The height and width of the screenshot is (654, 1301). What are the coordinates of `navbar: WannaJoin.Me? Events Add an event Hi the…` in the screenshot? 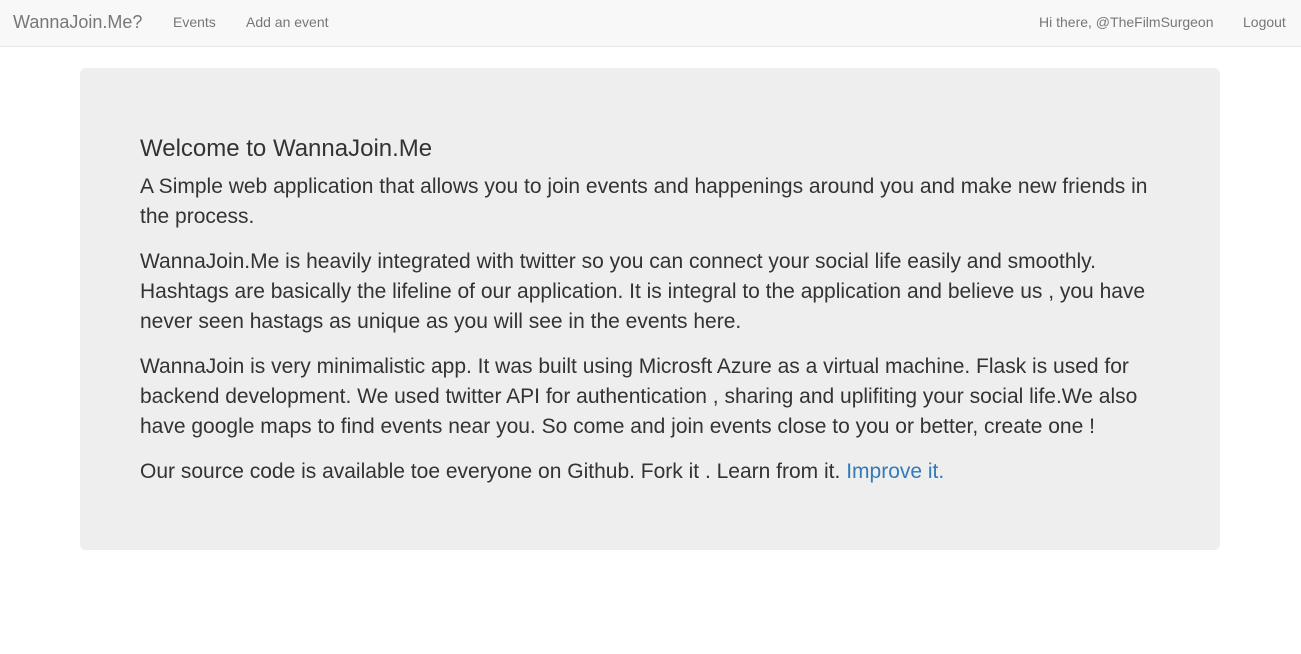 It's located at (650, 23).